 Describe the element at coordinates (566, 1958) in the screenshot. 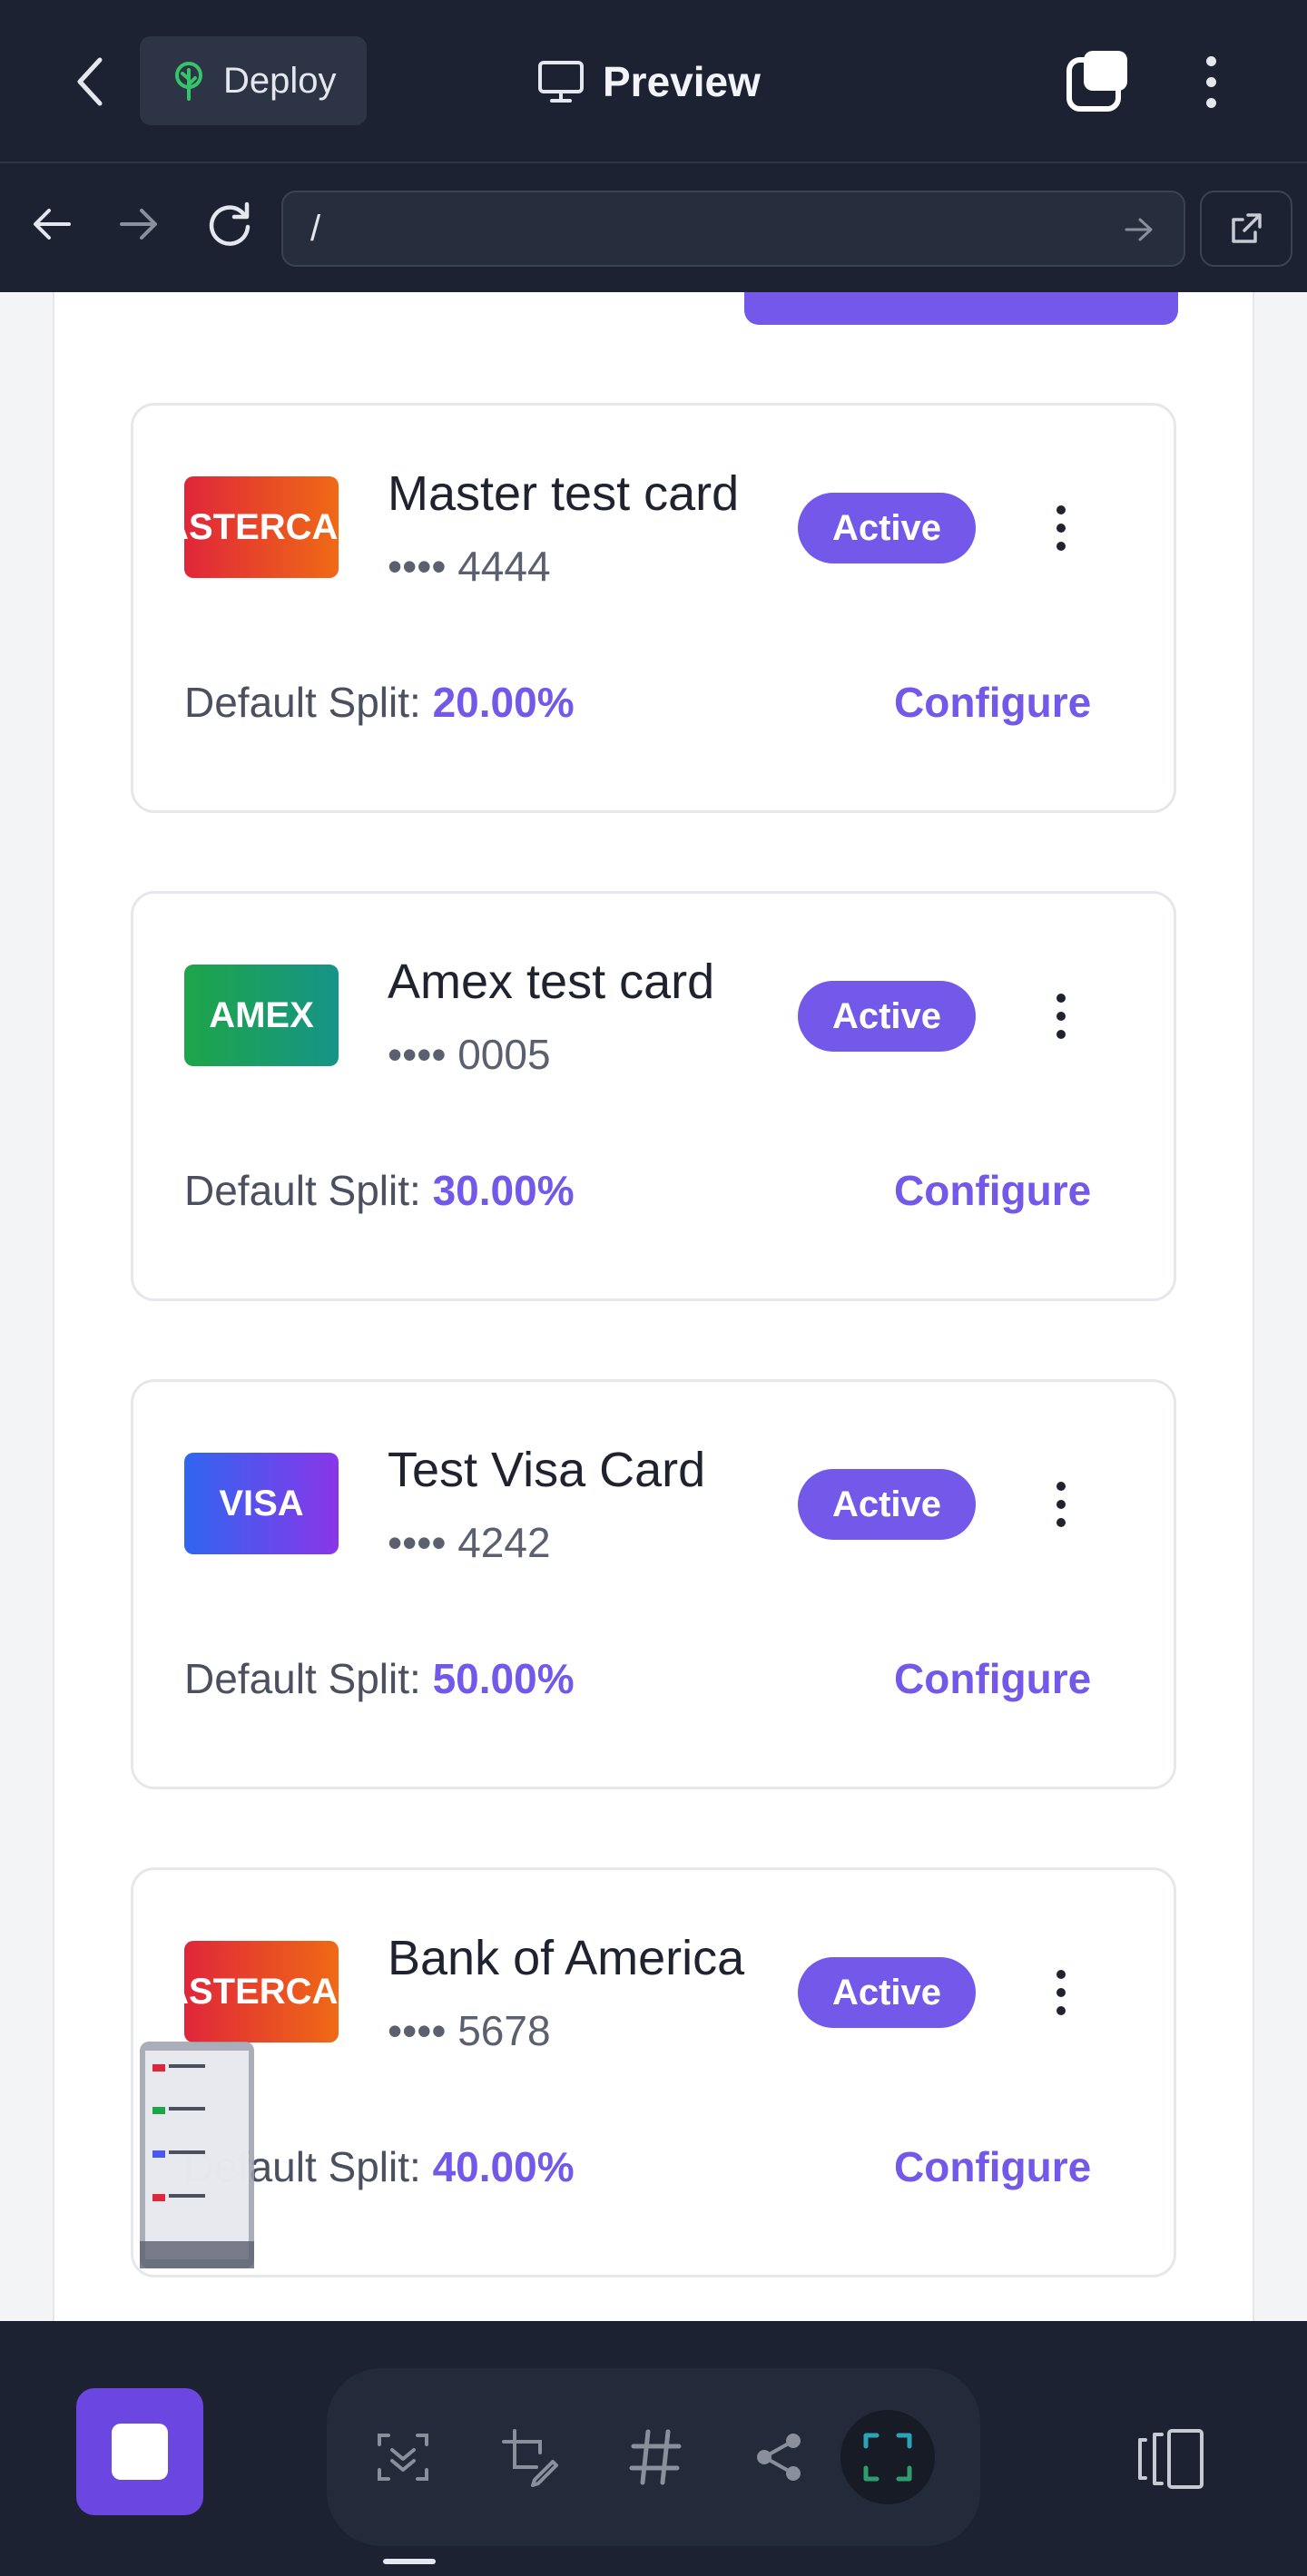

I see `card-name: Bank of America` at that location.